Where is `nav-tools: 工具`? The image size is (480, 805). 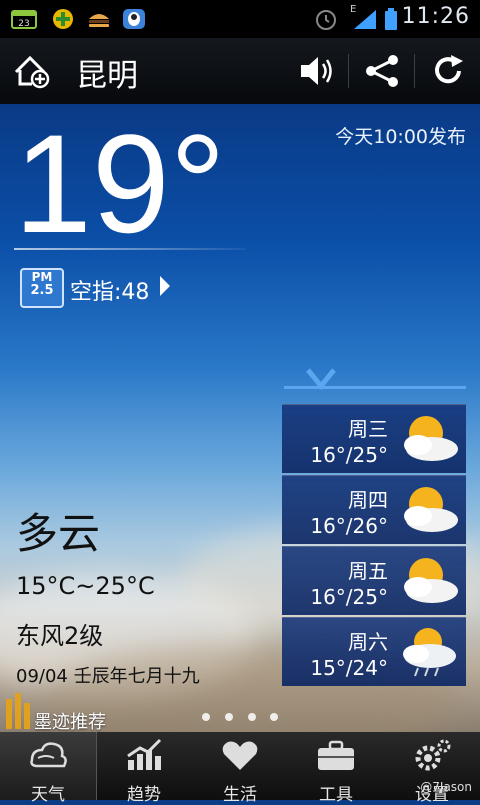 nav-tools: 工具 is located at coordinates (336, 768).